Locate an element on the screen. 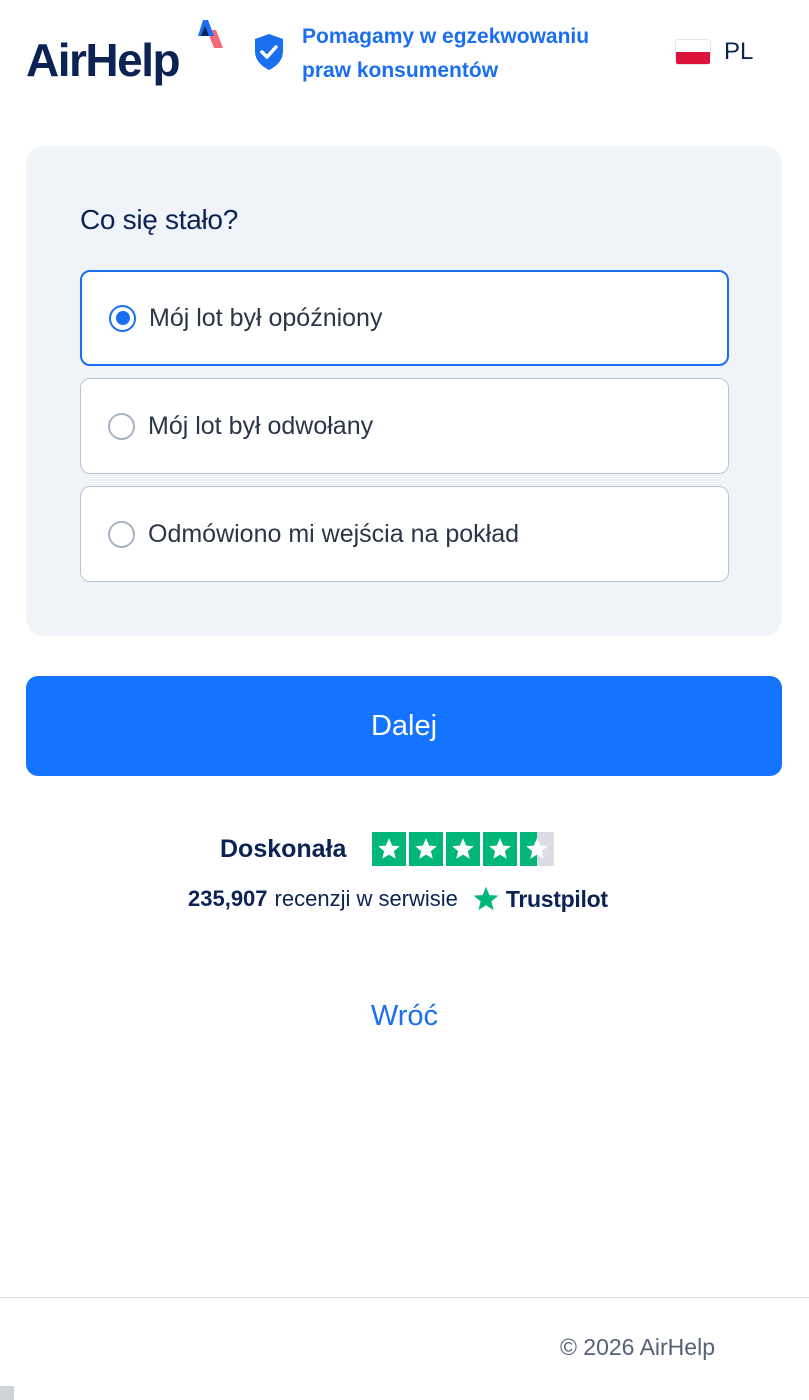 This screenshot has height=1400, width=809. tagline-line-2: praw konsumentów is located at coordinates (400, 70).